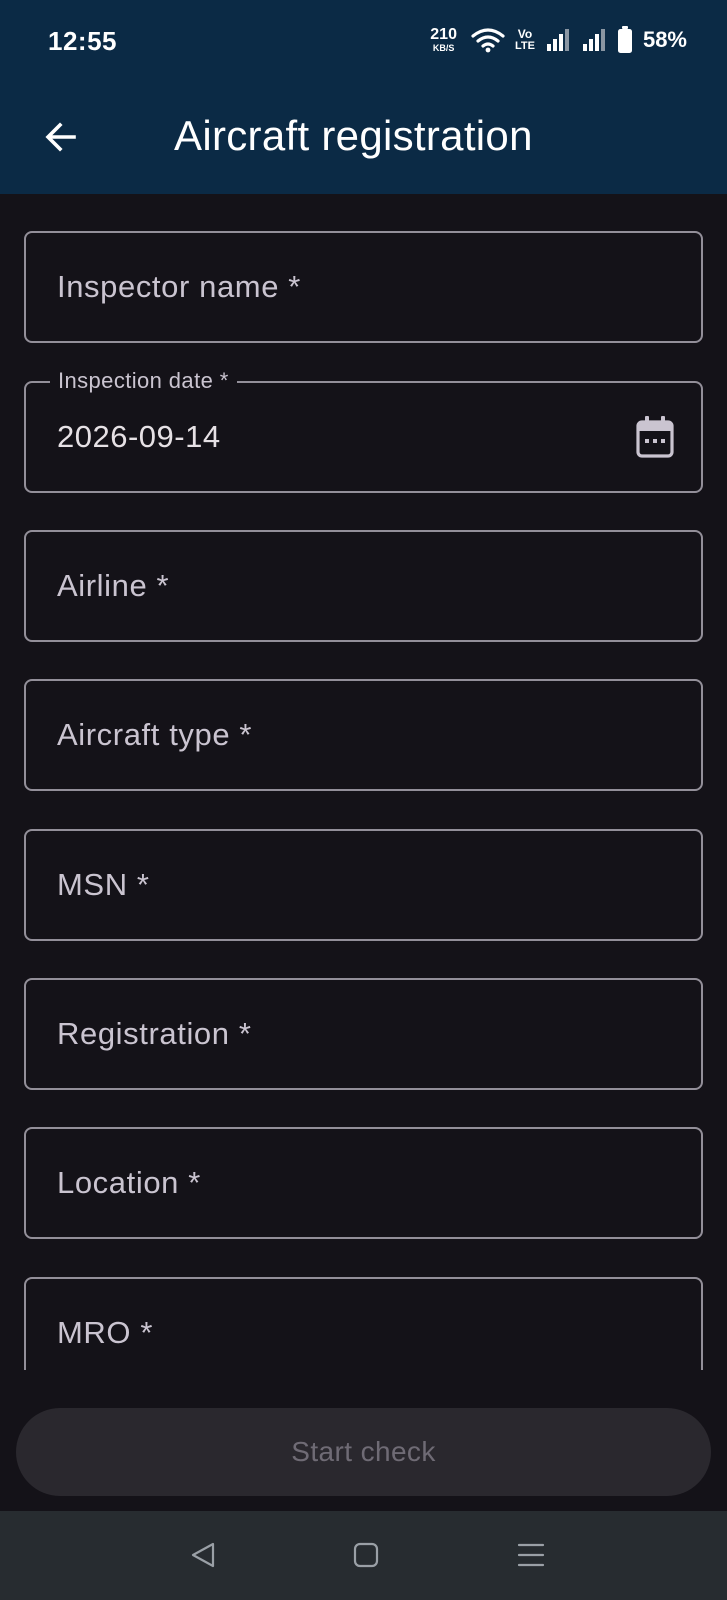 The image size is (727, 1600). I want to click on nav-back-button, so click(203, 1555).